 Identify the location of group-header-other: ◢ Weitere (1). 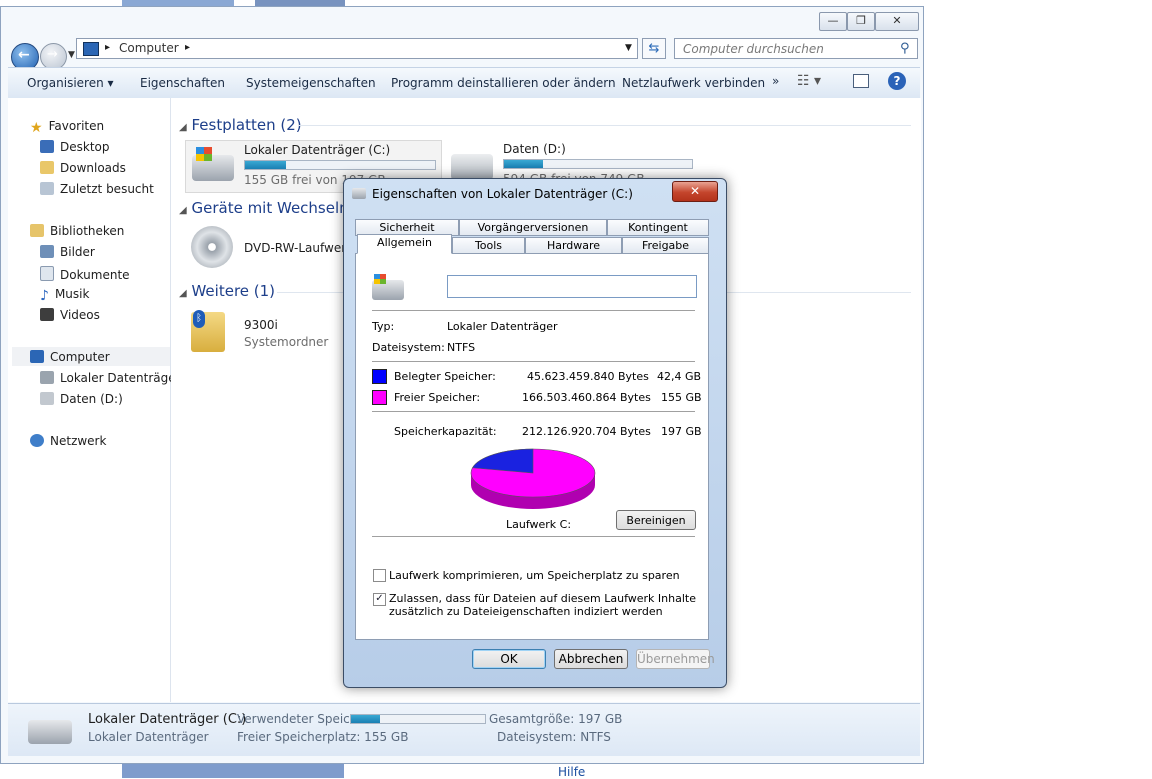
(227, 291).